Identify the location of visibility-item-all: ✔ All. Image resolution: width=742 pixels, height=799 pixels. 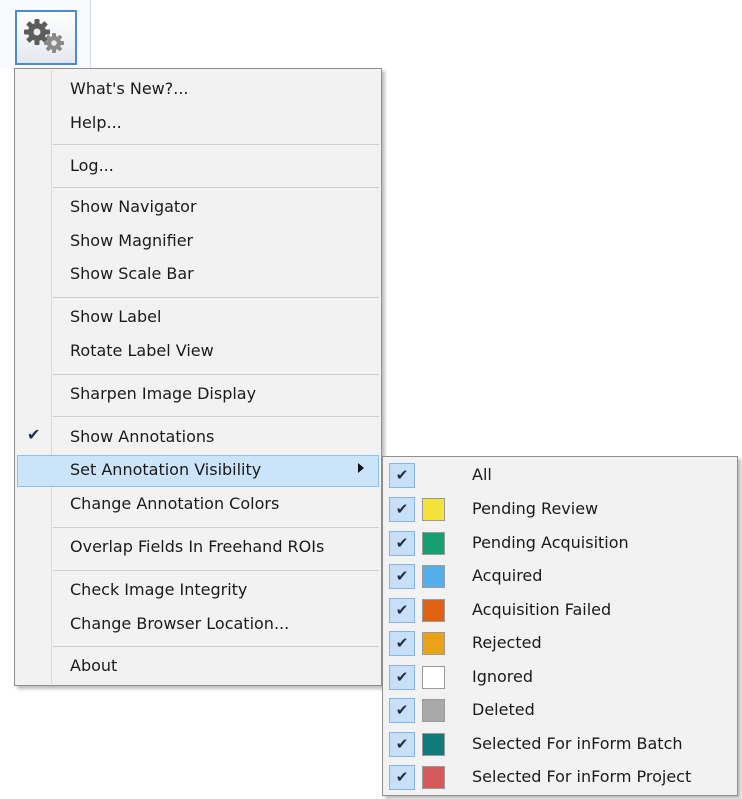
(560, 475).